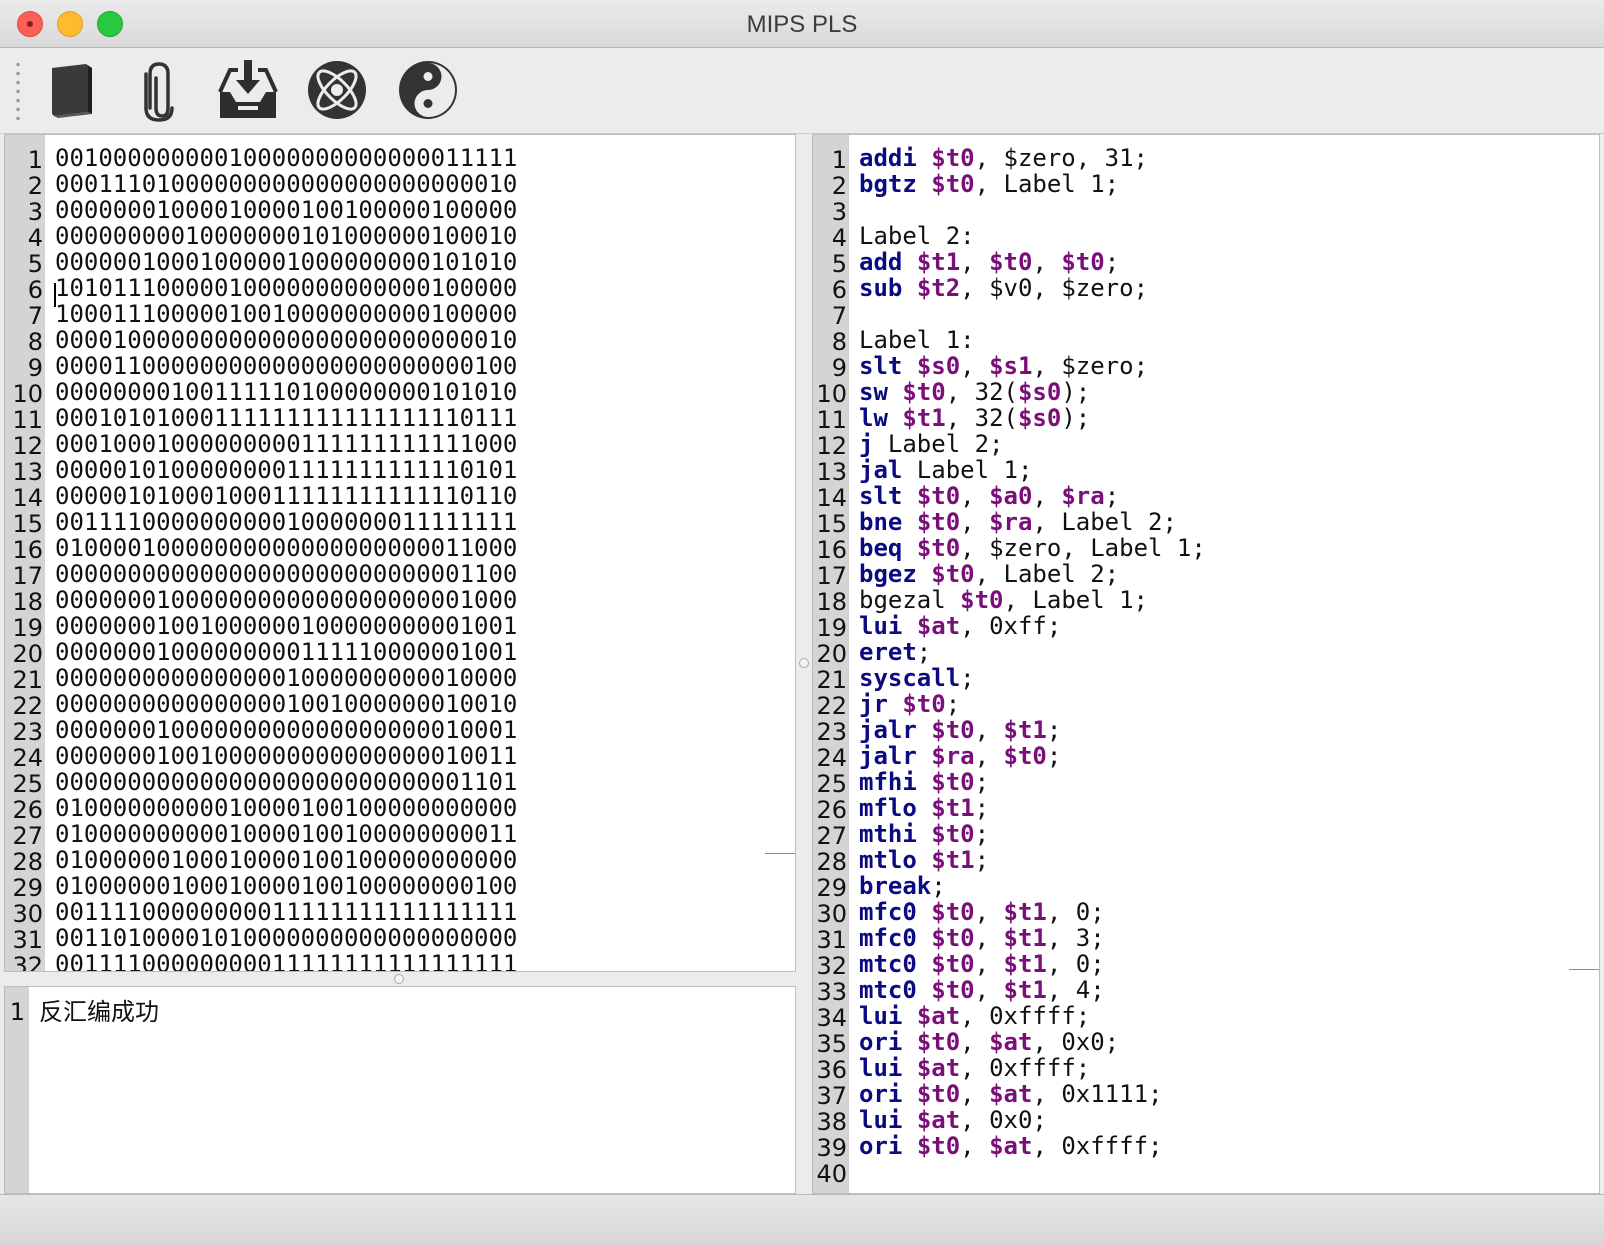 This screenshot has height=1246, width=1604. What do you see at coordinates (286, 704) in the screenshot?
I see `code-line: 00000000000000001001000000010010` at bounding box center [286, 704].